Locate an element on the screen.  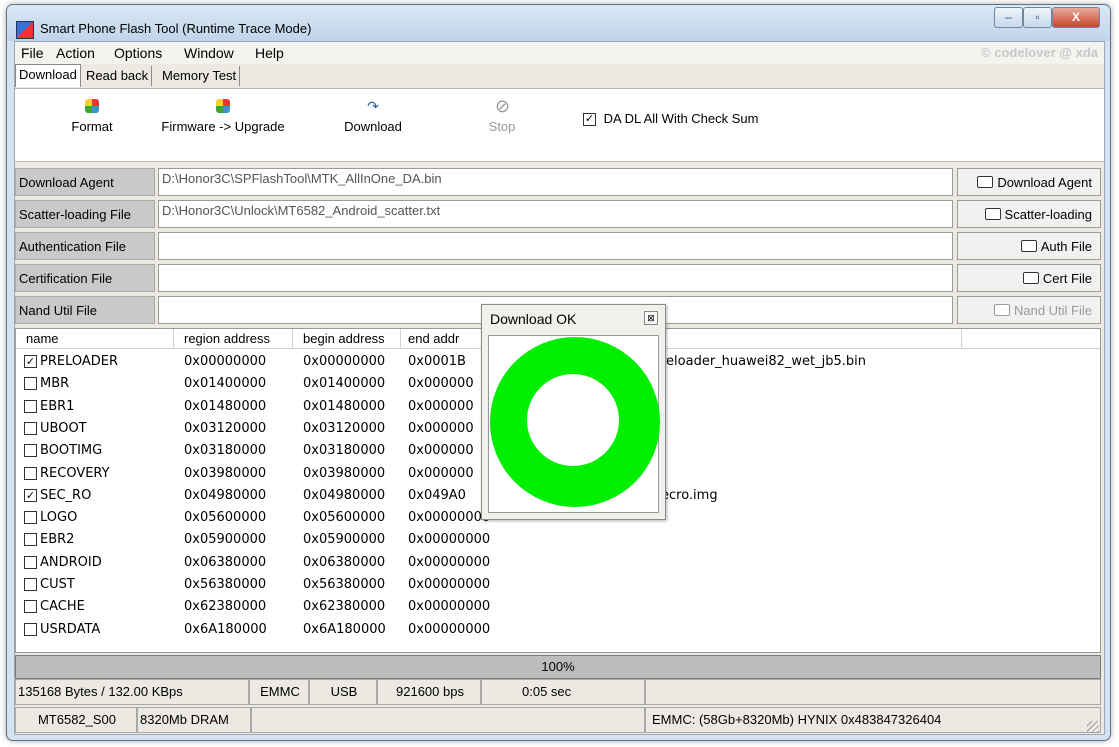
stop-button: ⊘ Stop is located at coordinates (502, 115).